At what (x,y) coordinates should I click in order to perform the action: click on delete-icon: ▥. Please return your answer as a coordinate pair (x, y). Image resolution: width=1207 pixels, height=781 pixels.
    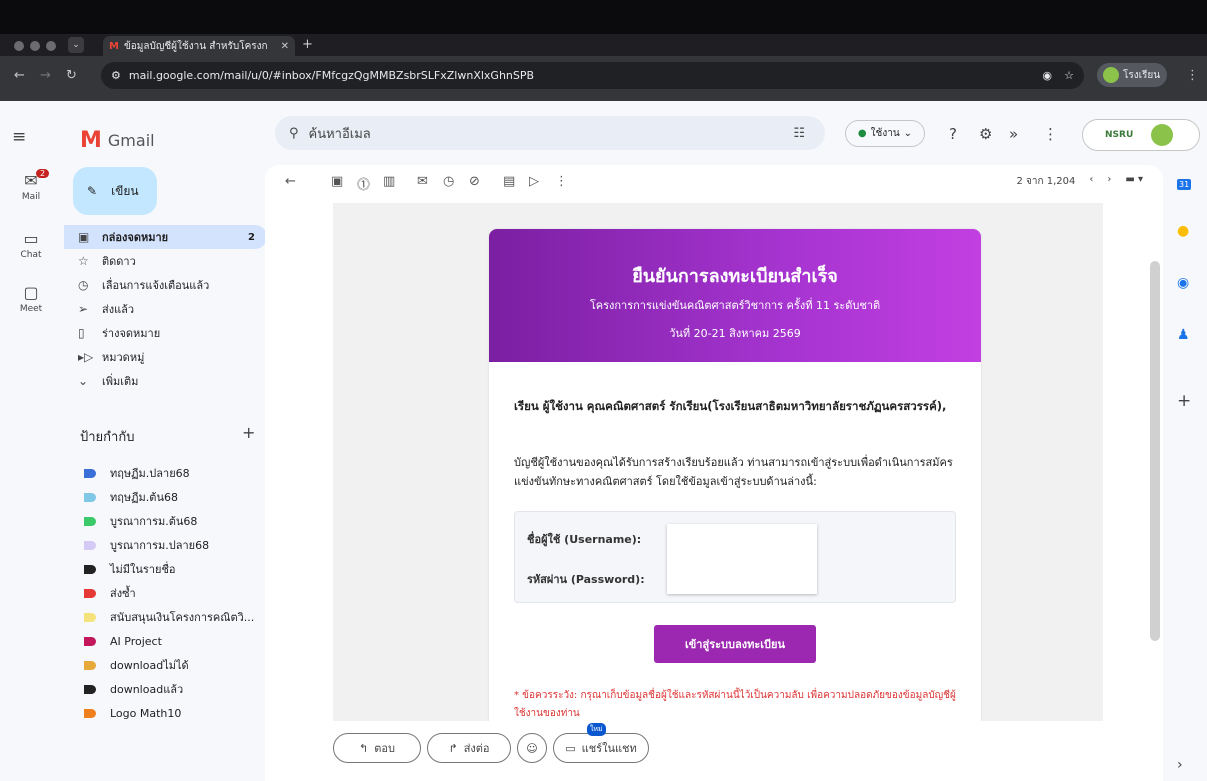
    Looking at the image, I should click on (389, 181).